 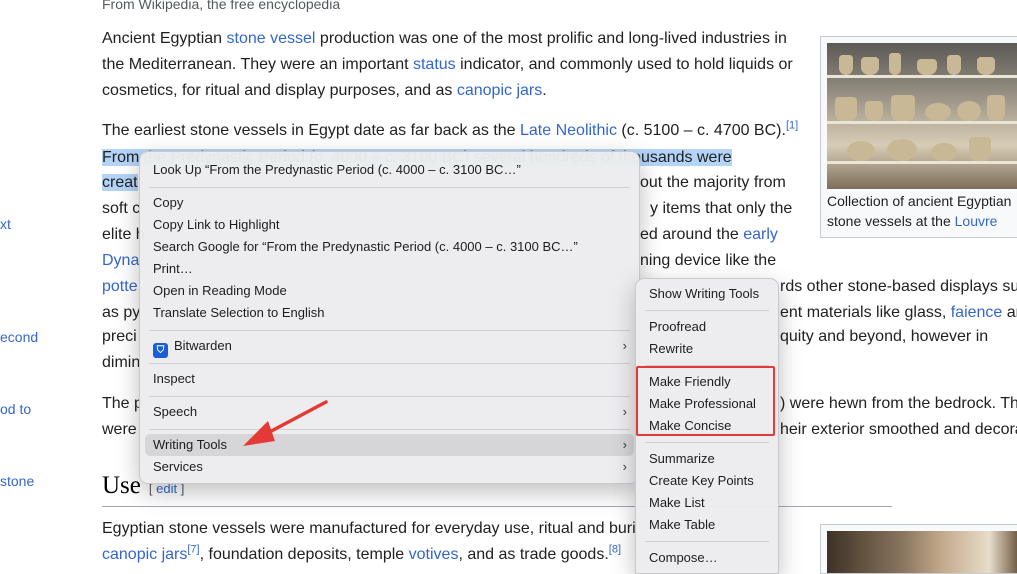 What do you see at coordinates (285, 423) in the screenshot?
I see `annotation-arrow` at bounding box center [285, 423].